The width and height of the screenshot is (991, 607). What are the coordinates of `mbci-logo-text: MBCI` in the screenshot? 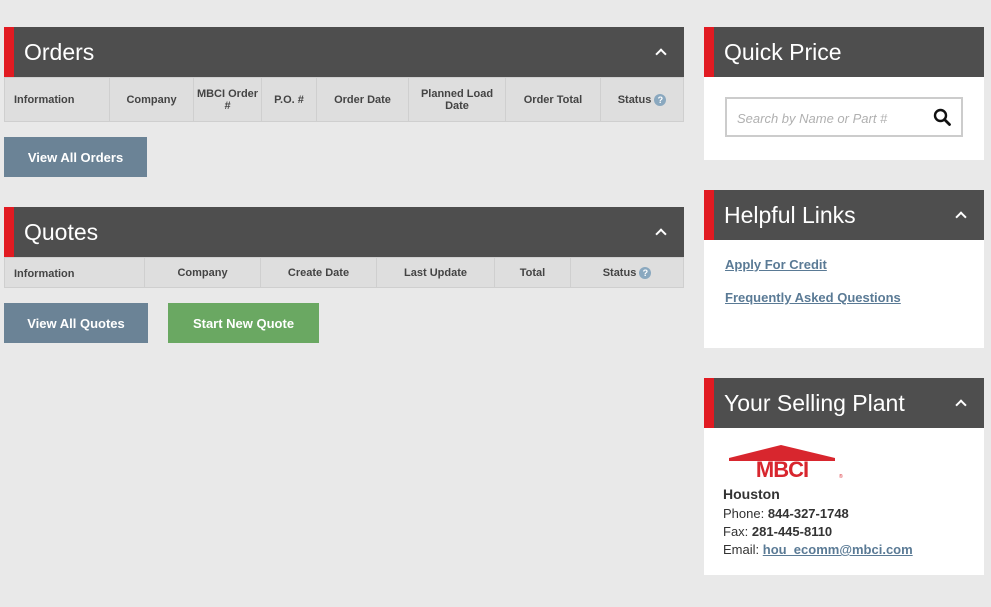 It's located at (782, 468).